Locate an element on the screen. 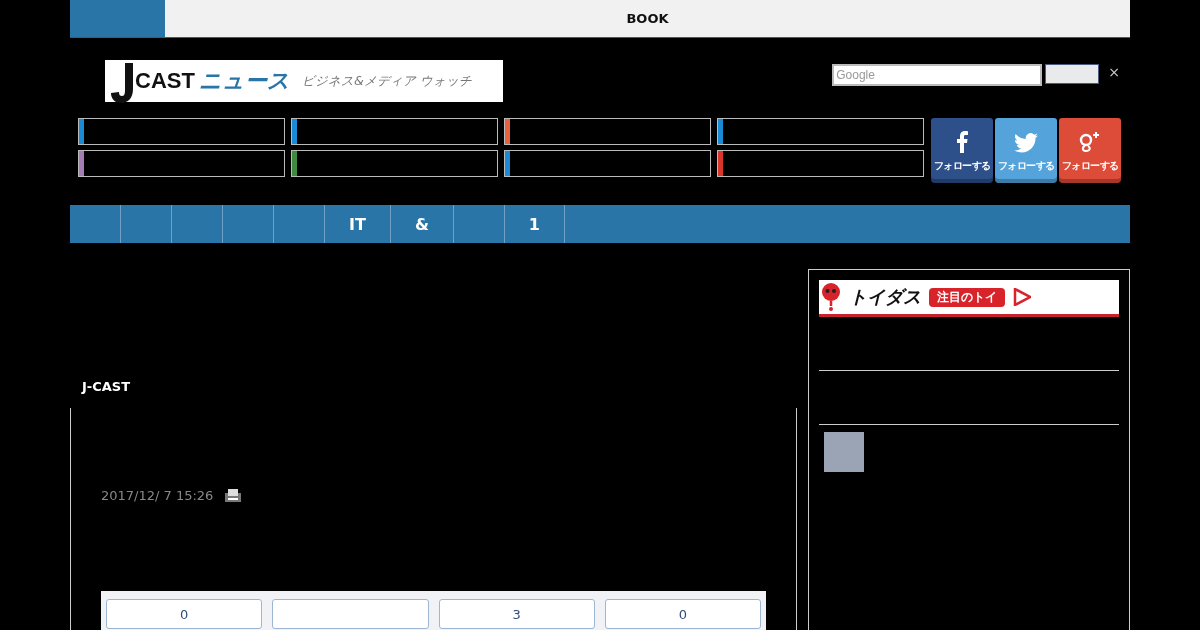  printer-icon is located at coordinates (233, 495).